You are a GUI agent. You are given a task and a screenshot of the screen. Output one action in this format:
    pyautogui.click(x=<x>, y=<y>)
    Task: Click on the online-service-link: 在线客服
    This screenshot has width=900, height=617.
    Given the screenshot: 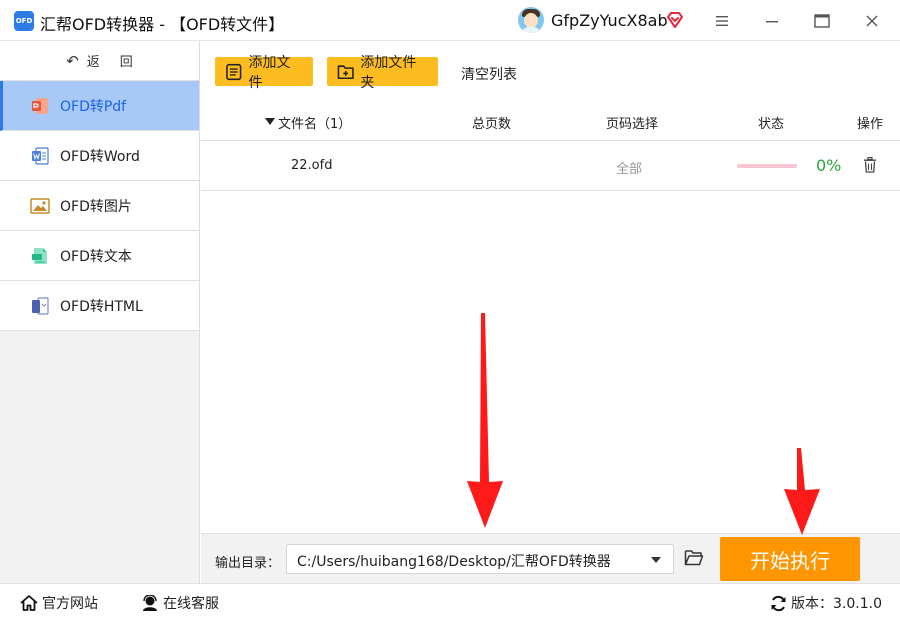 What is the action you would take?
    pyautogui.click(x=180, y=603)
    